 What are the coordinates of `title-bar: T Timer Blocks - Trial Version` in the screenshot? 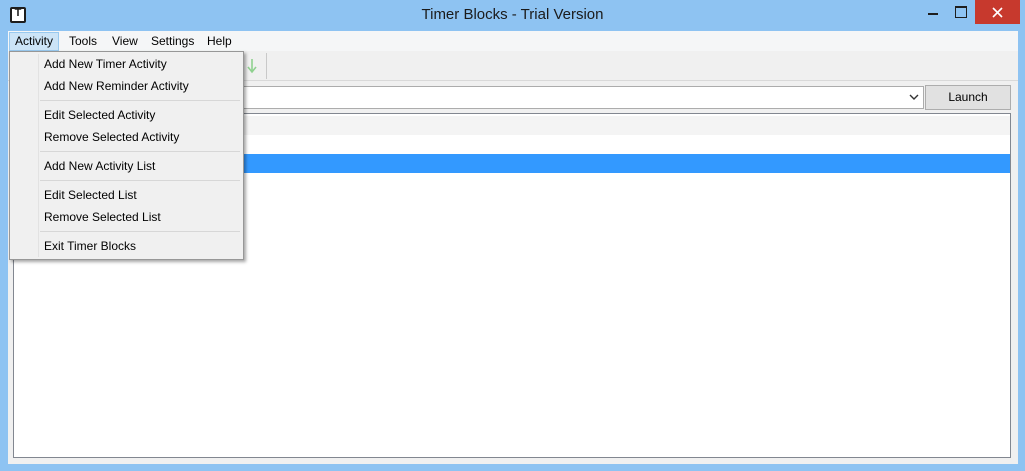 It's located at (512, 15).